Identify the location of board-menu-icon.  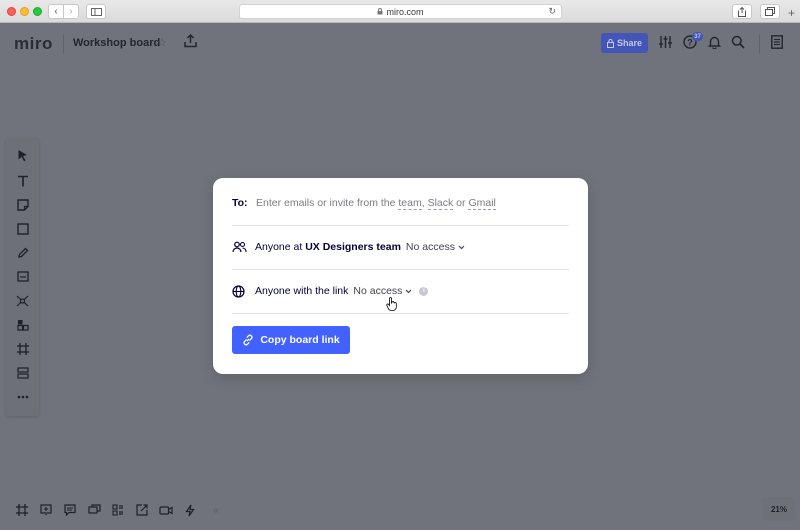
(777, 44).